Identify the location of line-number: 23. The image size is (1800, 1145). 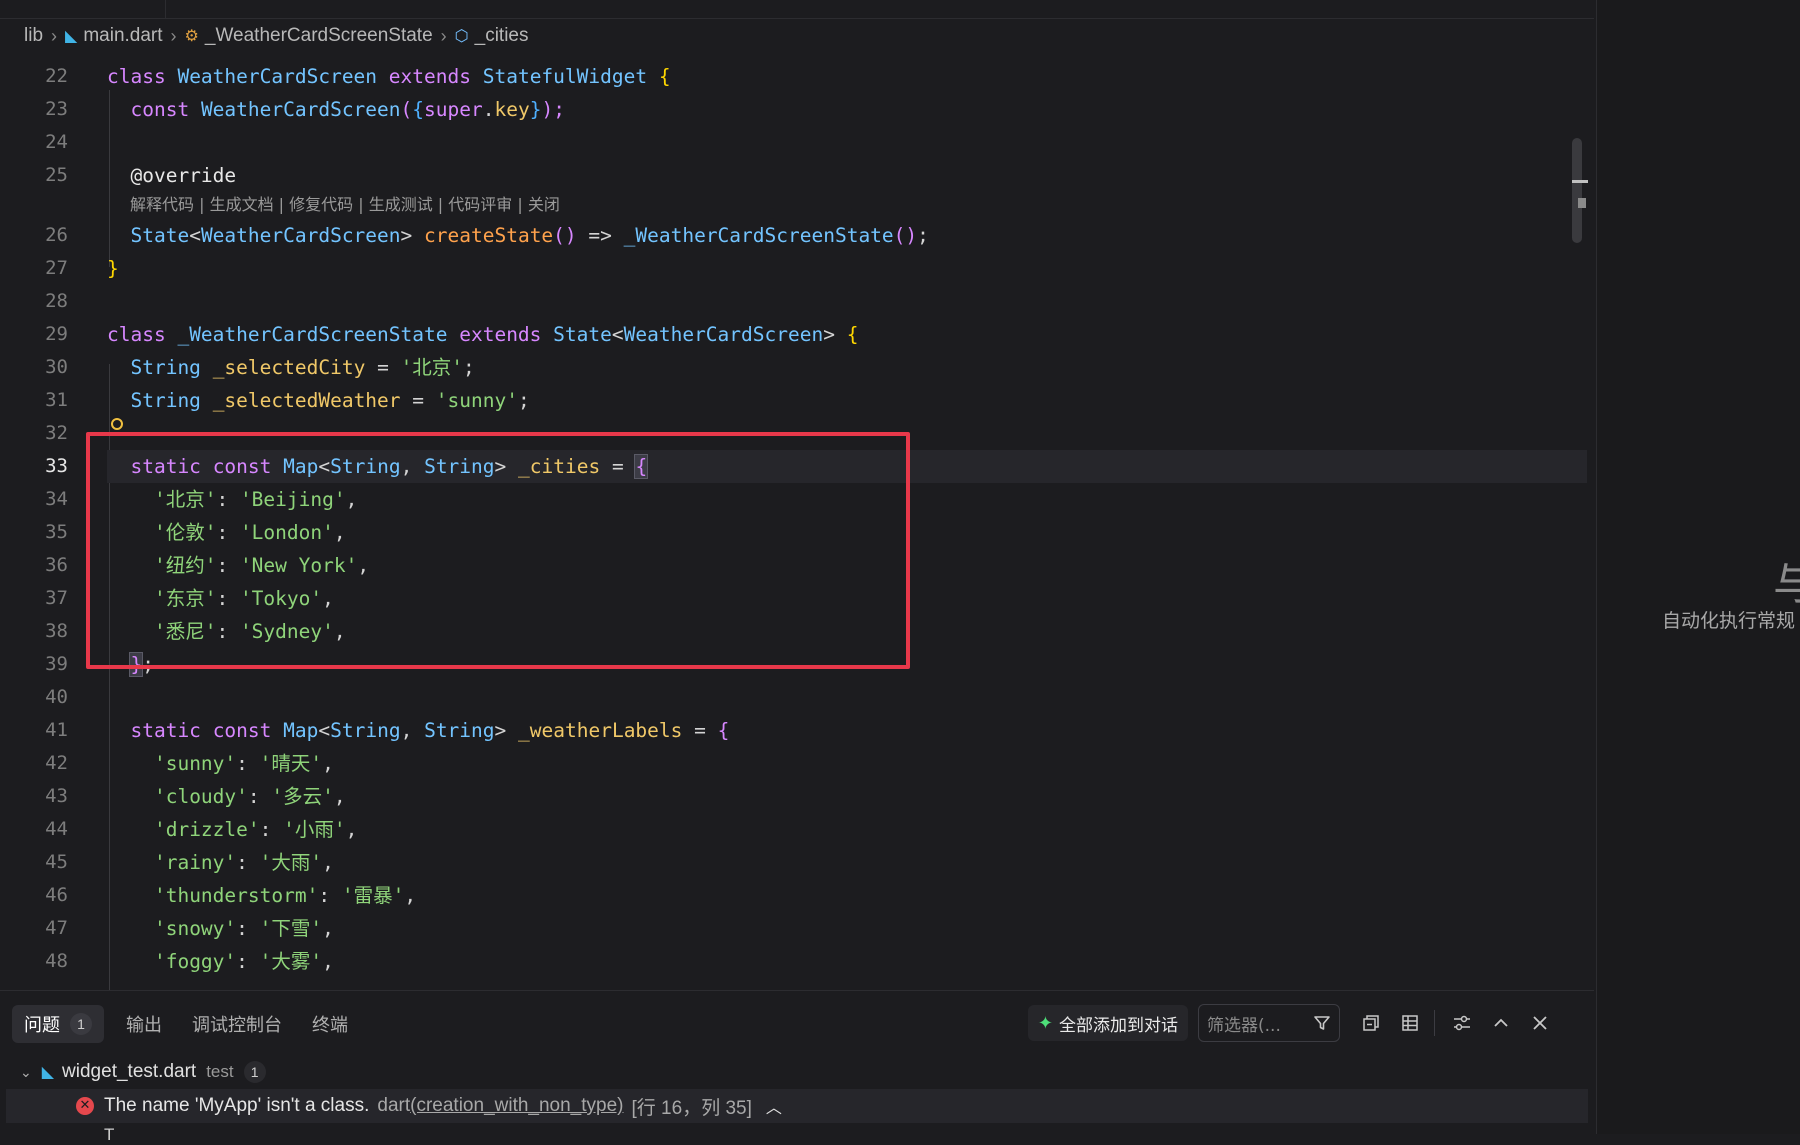
(56, 109).